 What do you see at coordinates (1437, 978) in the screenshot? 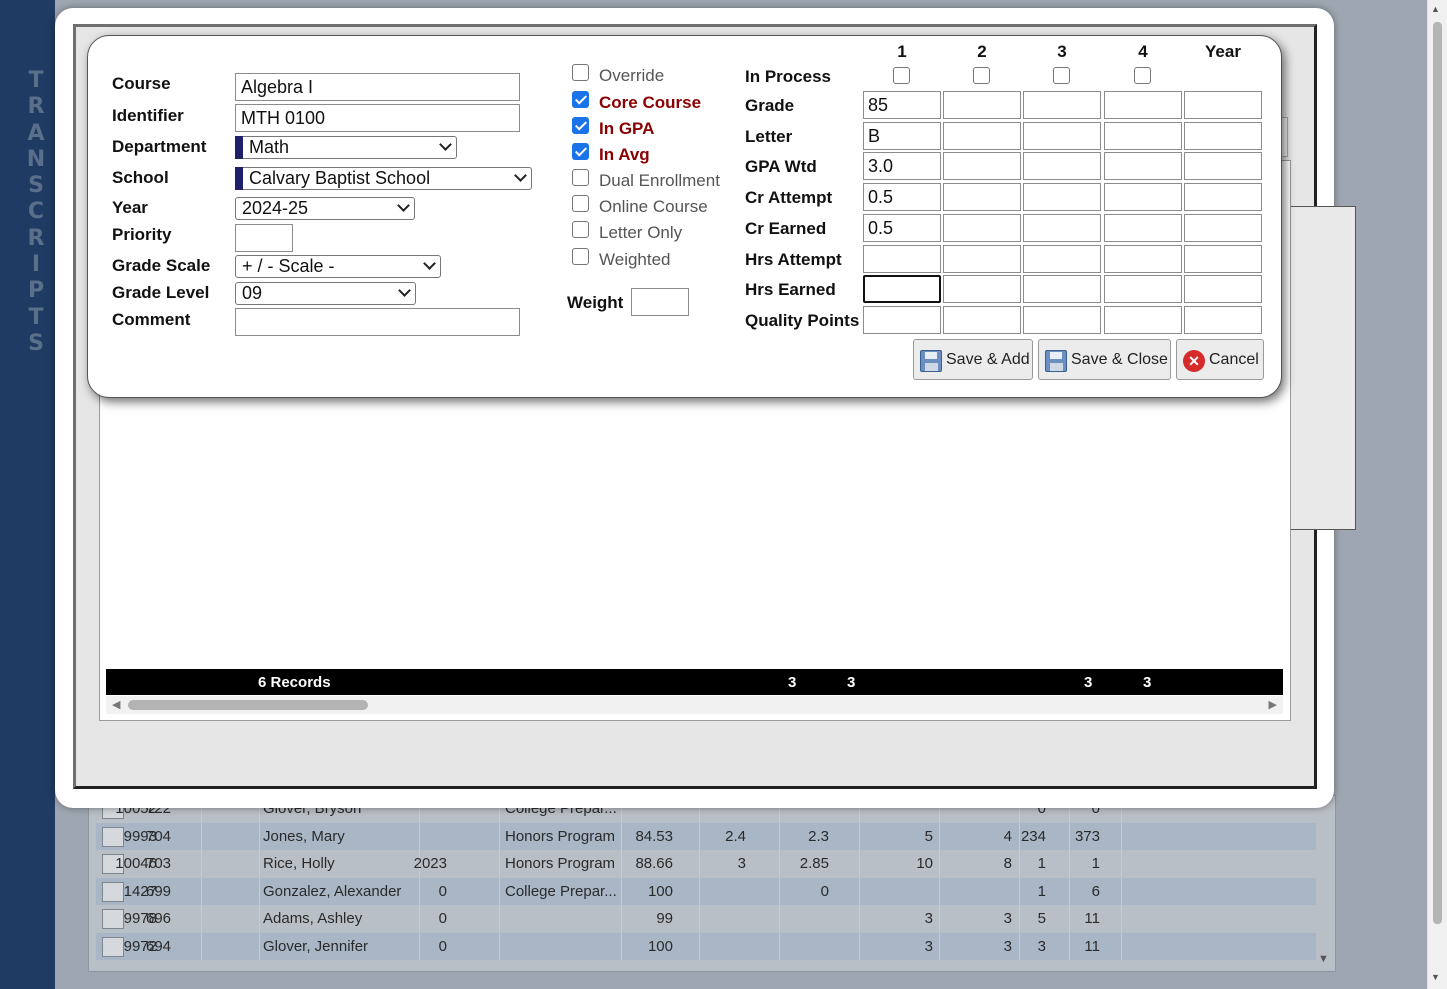
I see `scroll-down-icon: ▼` at bounding box center [1437, 978].